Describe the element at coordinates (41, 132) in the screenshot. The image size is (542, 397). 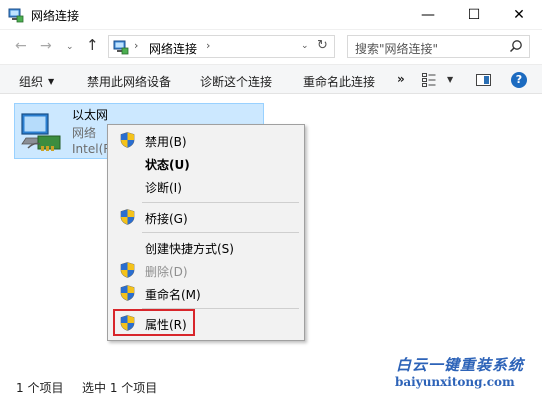
I see `ethernet-adapter-icon` at that location.